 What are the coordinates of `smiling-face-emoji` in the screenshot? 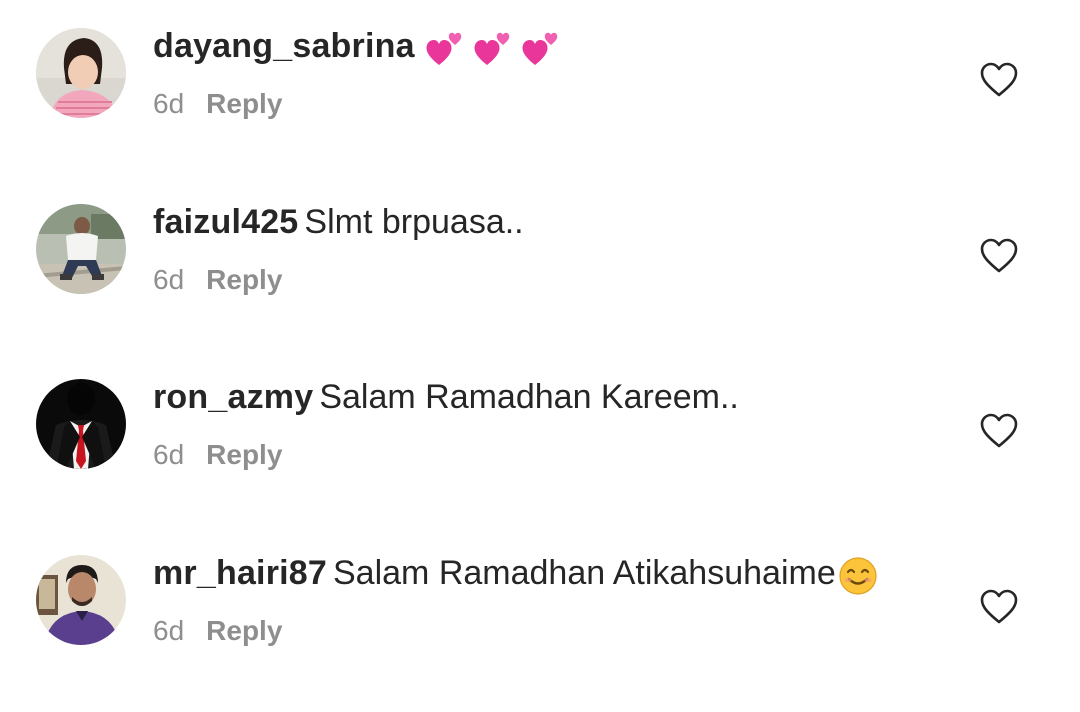 It's located at (858, 575).